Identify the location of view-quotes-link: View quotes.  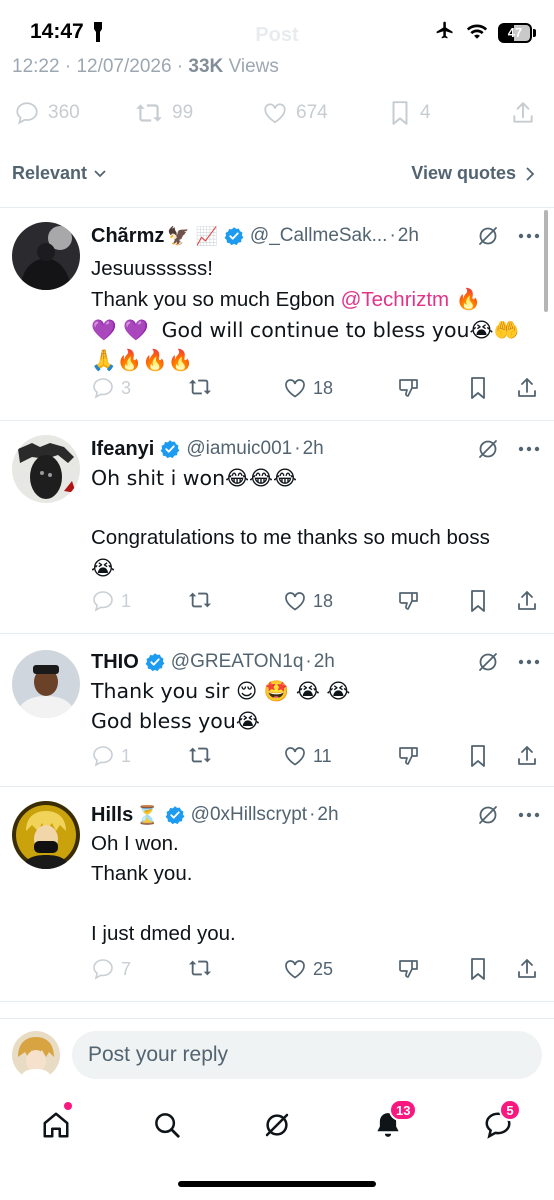
(473, 173).